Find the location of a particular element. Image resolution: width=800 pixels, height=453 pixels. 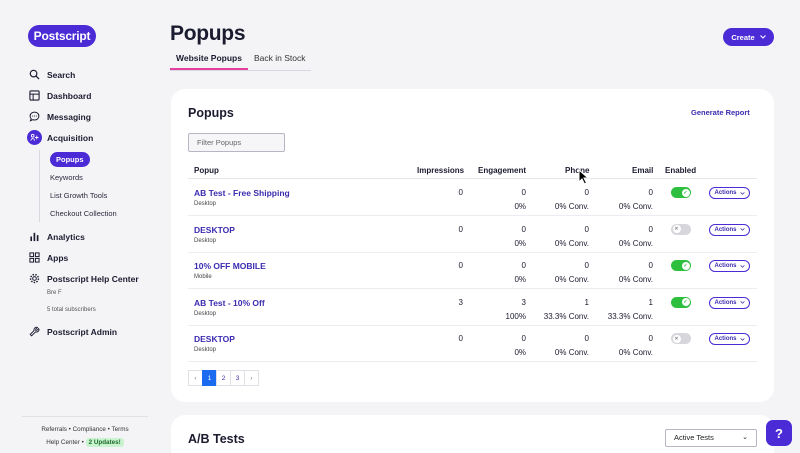

filter-popups-input: Filter Popups is located at coordinates (236, 142).